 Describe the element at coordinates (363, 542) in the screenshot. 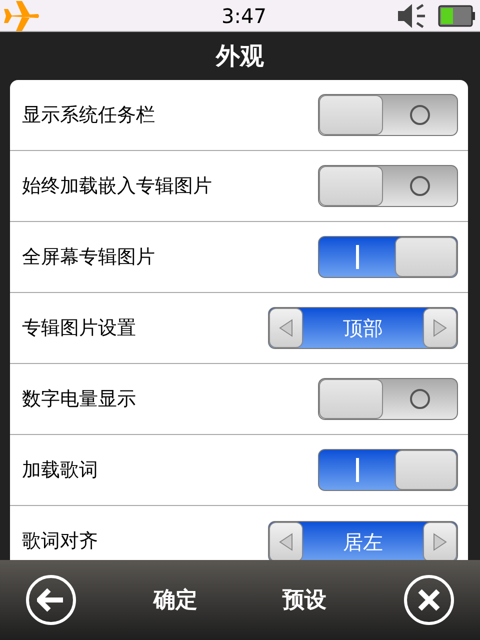

I see `selector-value: 居左` at that location.